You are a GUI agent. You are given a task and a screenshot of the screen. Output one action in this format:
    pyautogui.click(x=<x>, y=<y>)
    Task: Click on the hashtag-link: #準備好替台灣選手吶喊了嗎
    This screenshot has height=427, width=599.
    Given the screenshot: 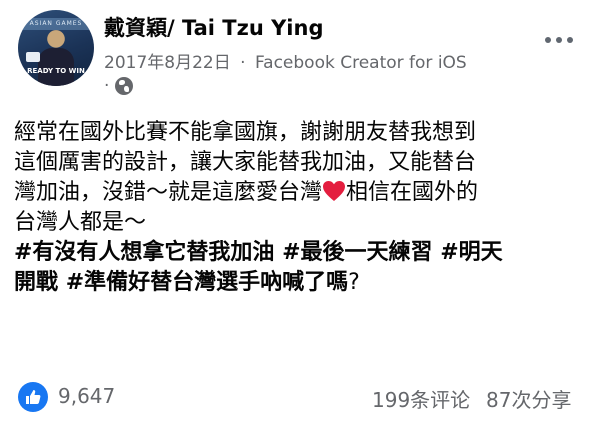 What is the action you would take?
    pyautogui.click(x=207, y=282)
    